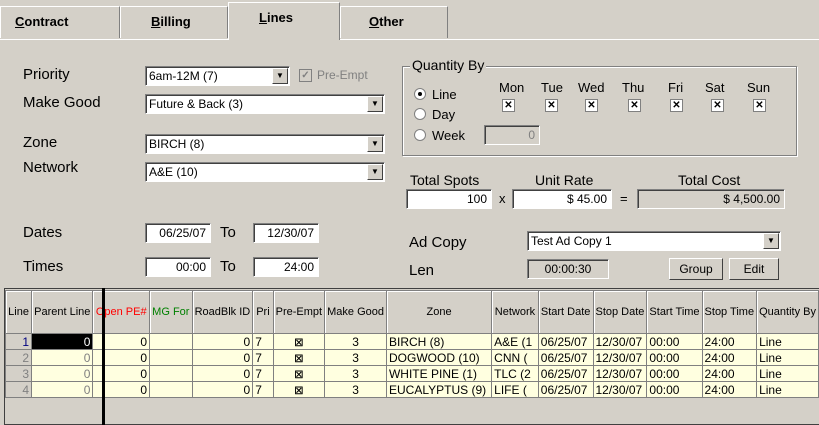 The image size is (819, 425). What do you see at coordinates (674, 312) in the screenshot?
I see `col-header-start-time: Start Time` at bounding box center [674, 312].